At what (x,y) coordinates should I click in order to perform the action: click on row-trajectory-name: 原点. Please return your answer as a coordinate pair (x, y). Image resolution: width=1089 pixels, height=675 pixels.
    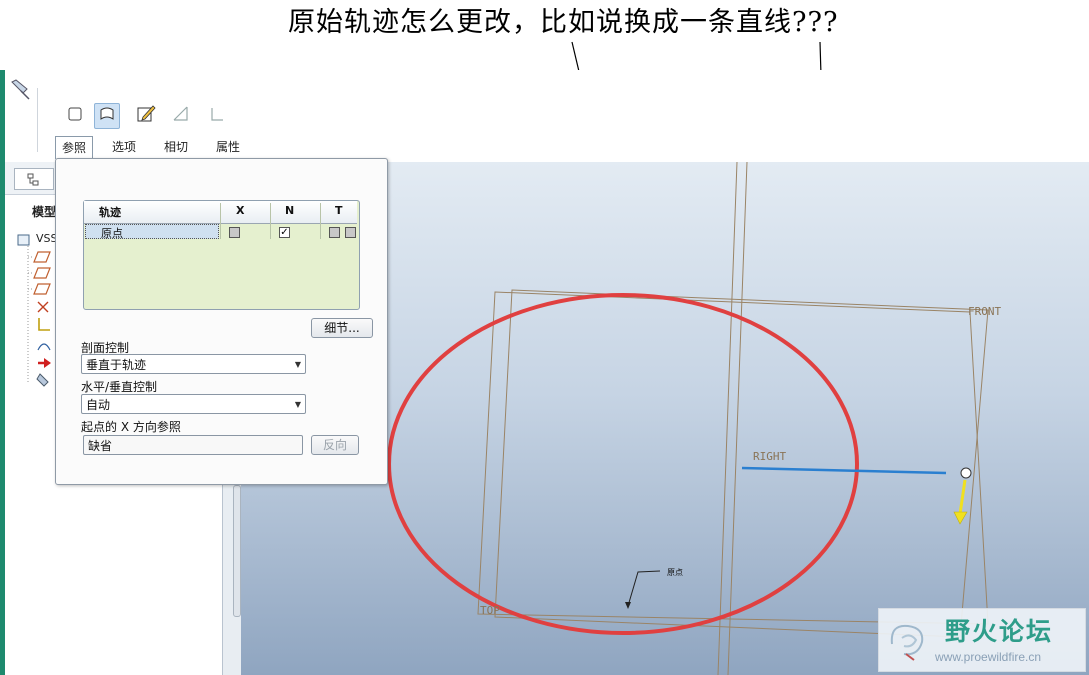
    Looking at the image, I should click on (112, 233).